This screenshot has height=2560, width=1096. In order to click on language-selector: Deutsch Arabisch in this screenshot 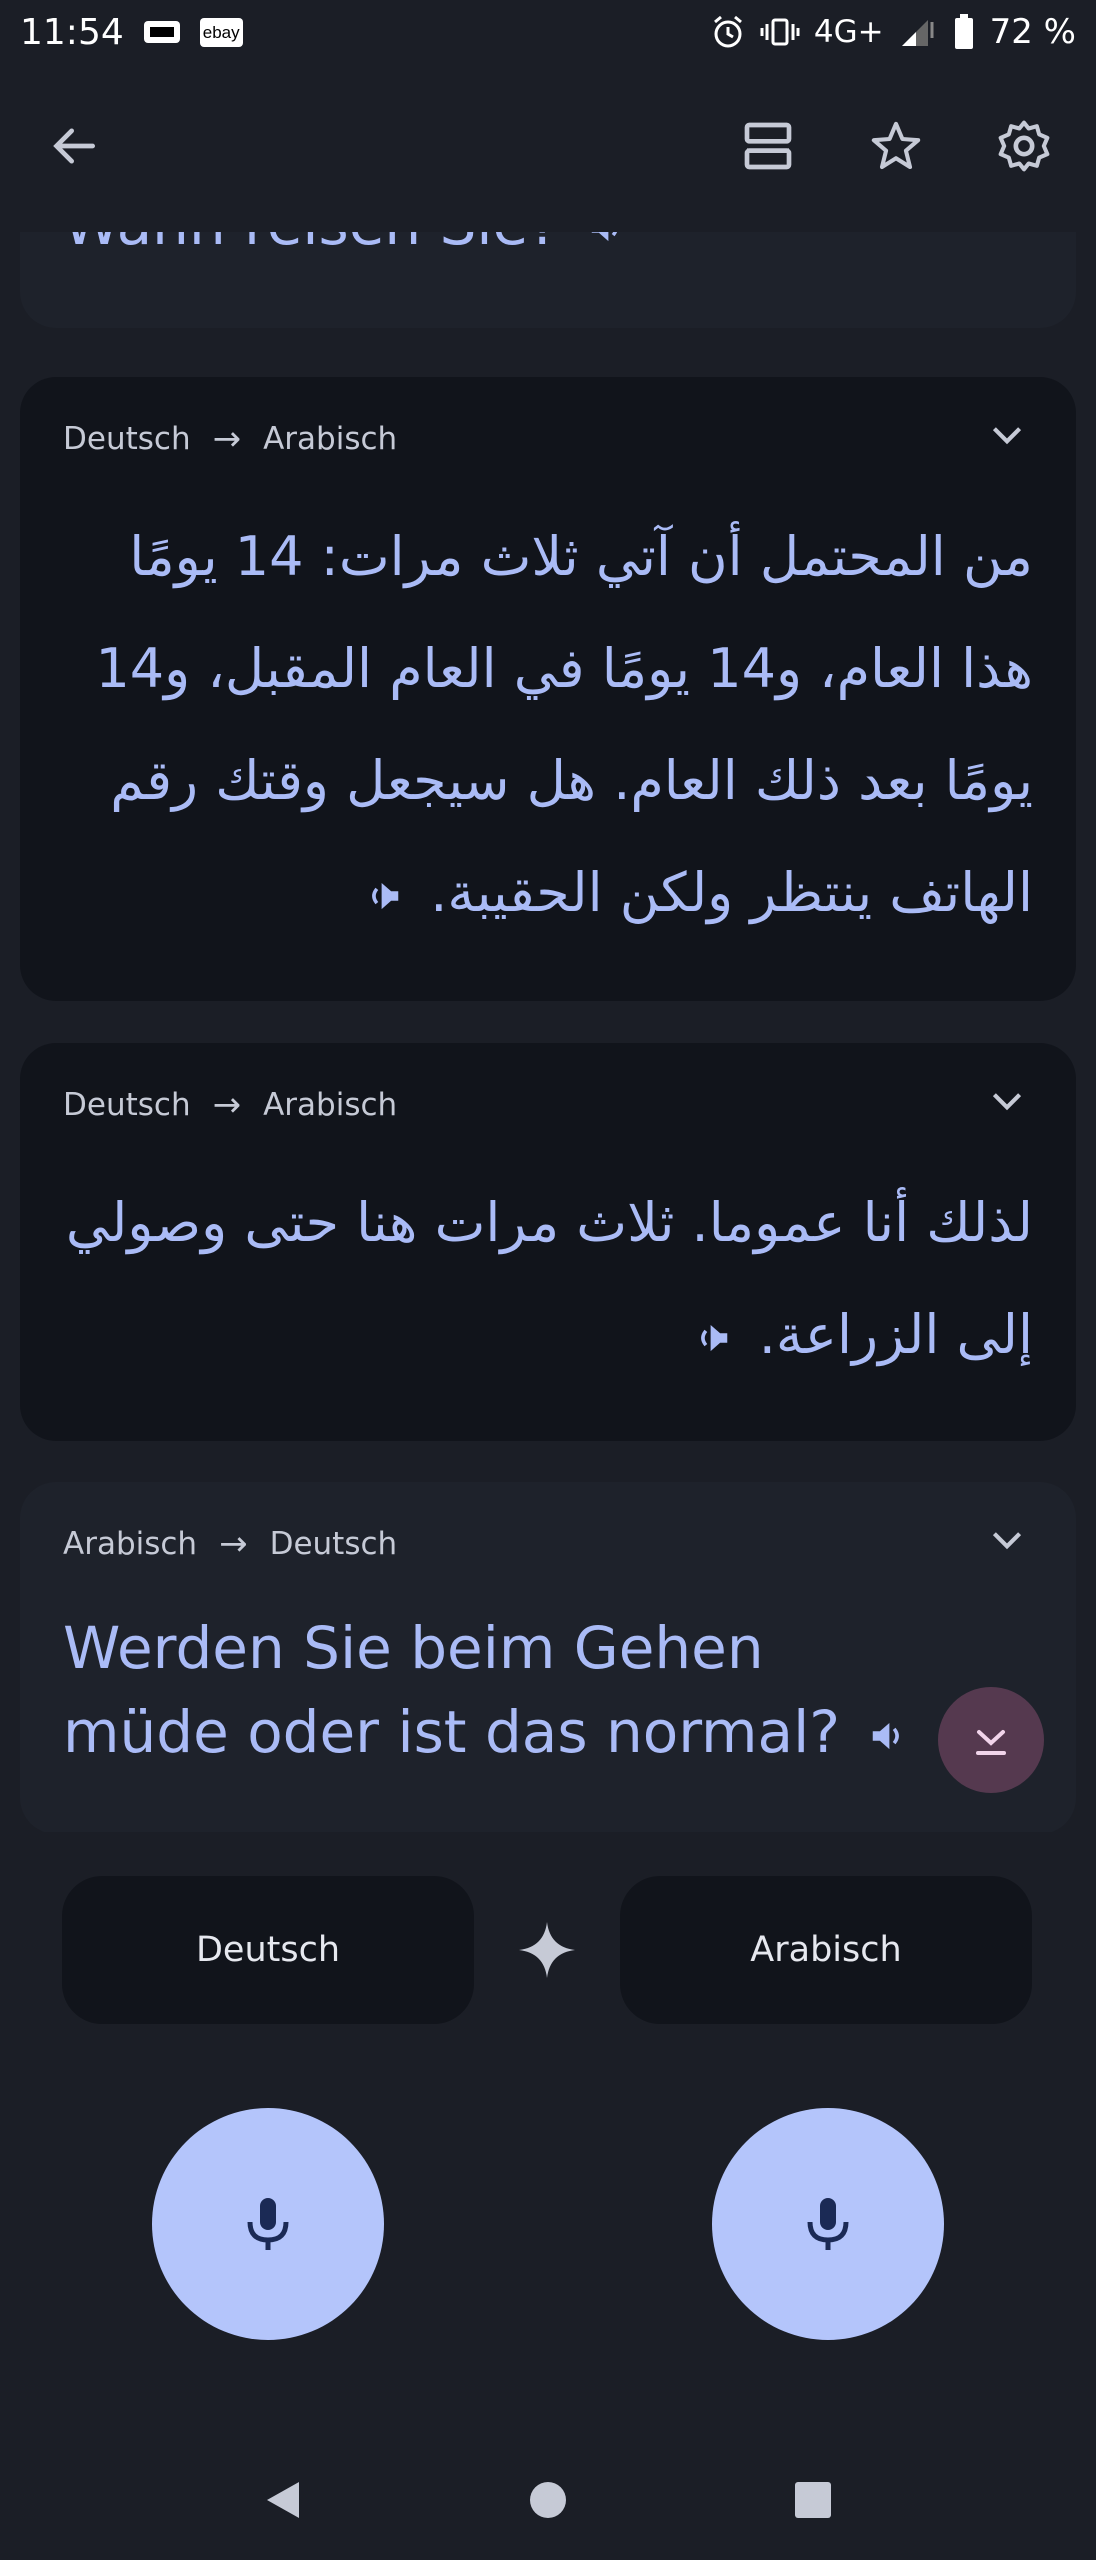, I will do `click(547, 1950)`.